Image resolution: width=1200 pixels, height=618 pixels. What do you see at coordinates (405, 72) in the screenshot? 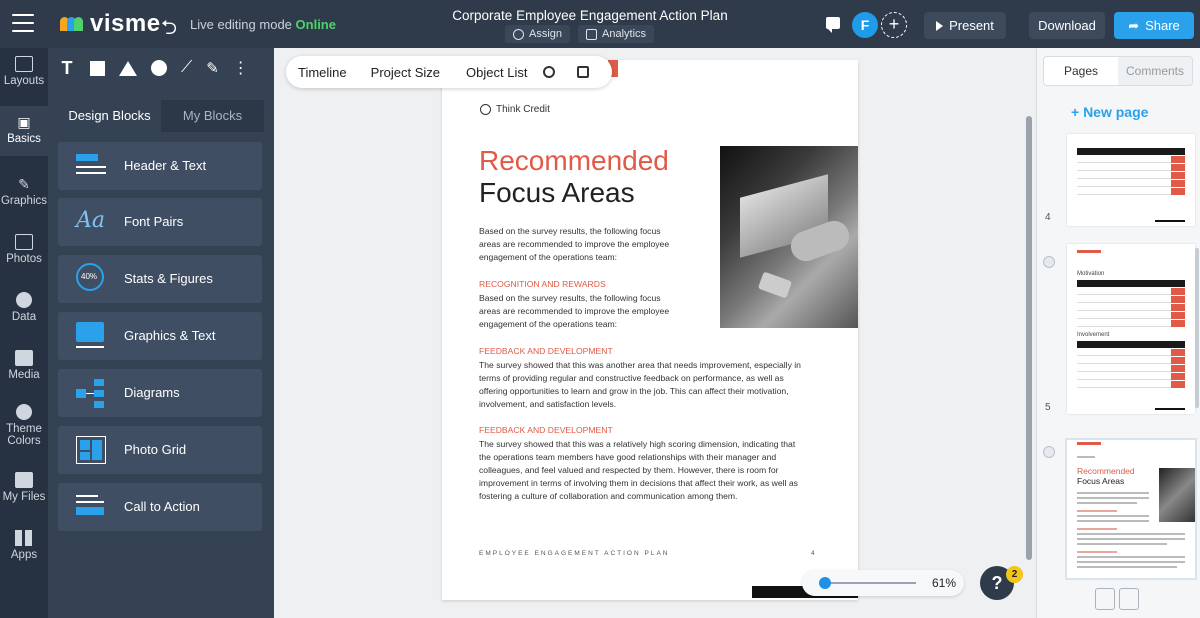
I see `project-size-button: Project Size` at bounding box center [405, 72].